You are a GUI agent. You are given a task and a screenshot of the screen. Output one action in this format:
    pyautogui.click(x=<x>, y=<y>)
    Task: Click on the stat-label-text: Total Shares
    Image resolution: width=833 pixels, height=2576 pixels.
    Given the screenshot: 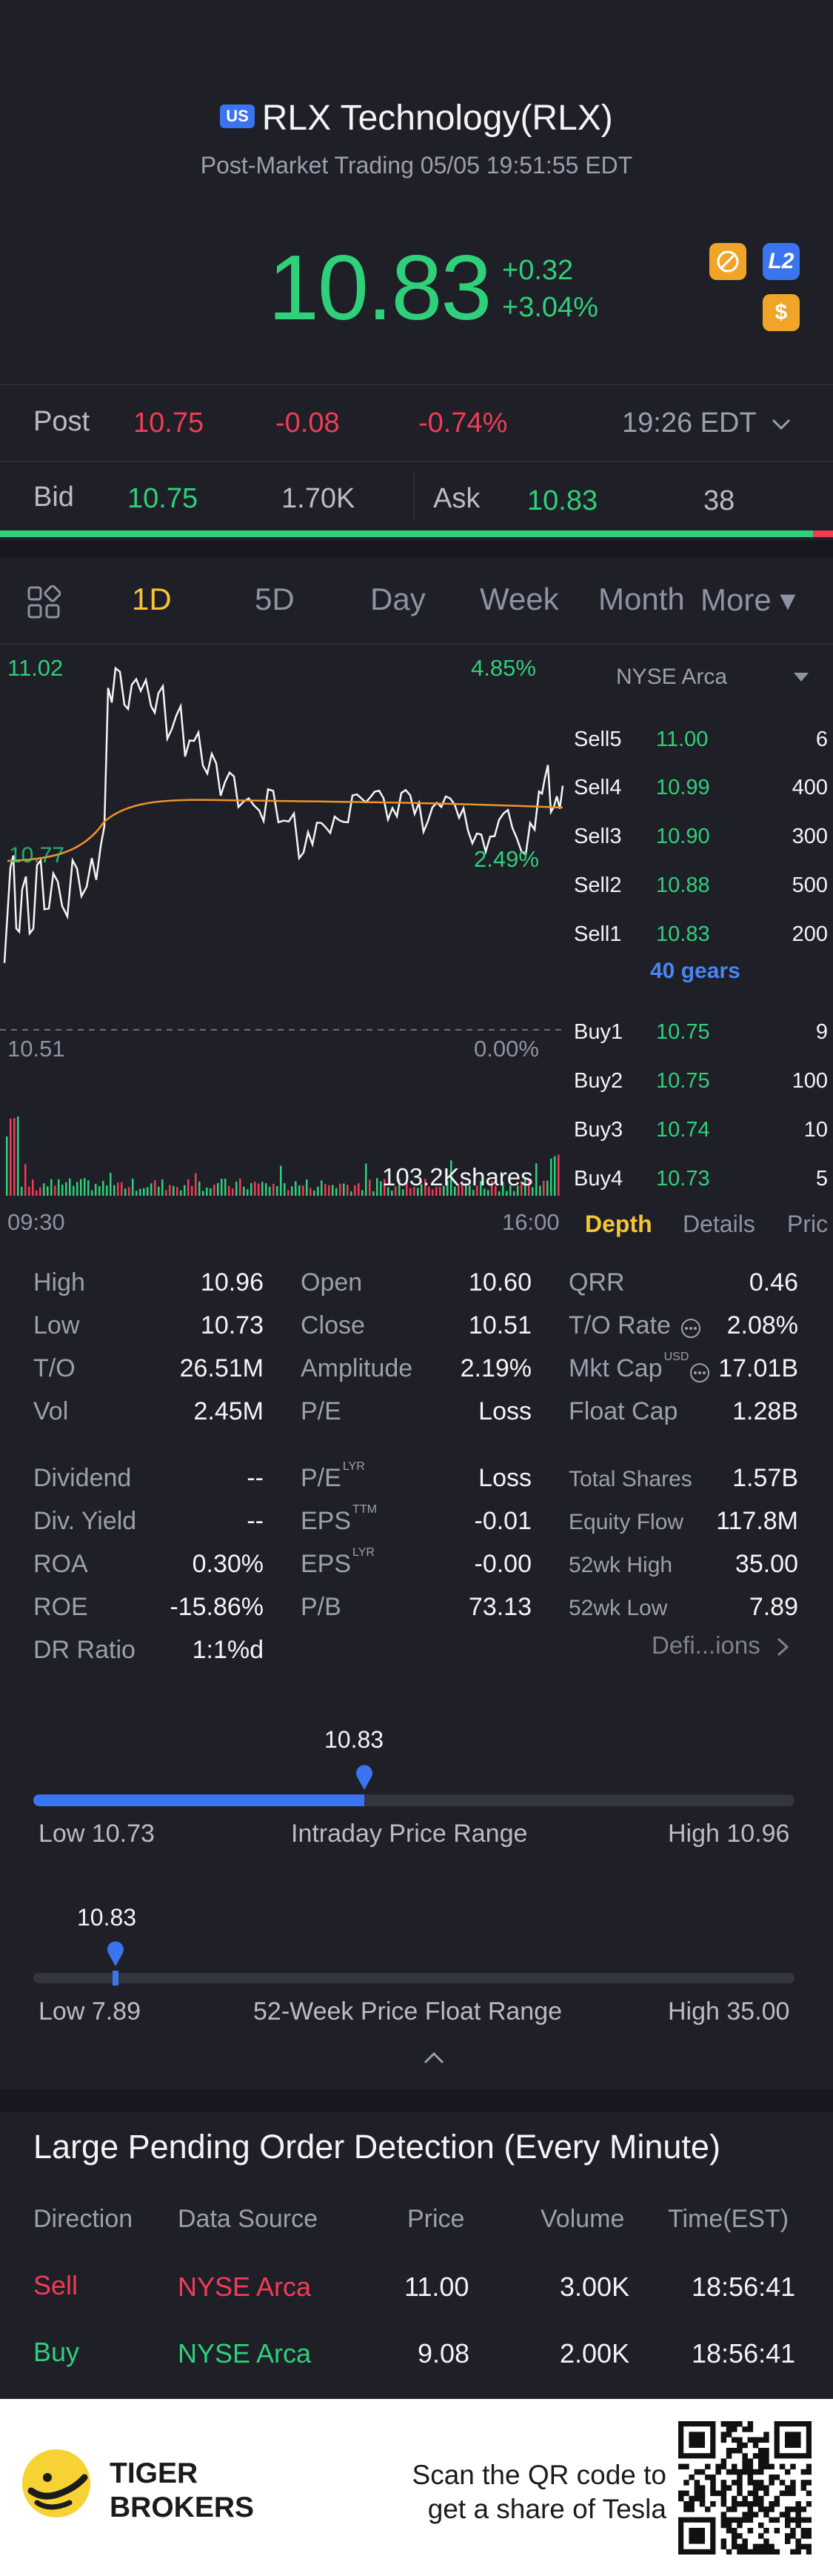 What is the action you would take?
    pyautogui.click(x=630, y=1479)
    